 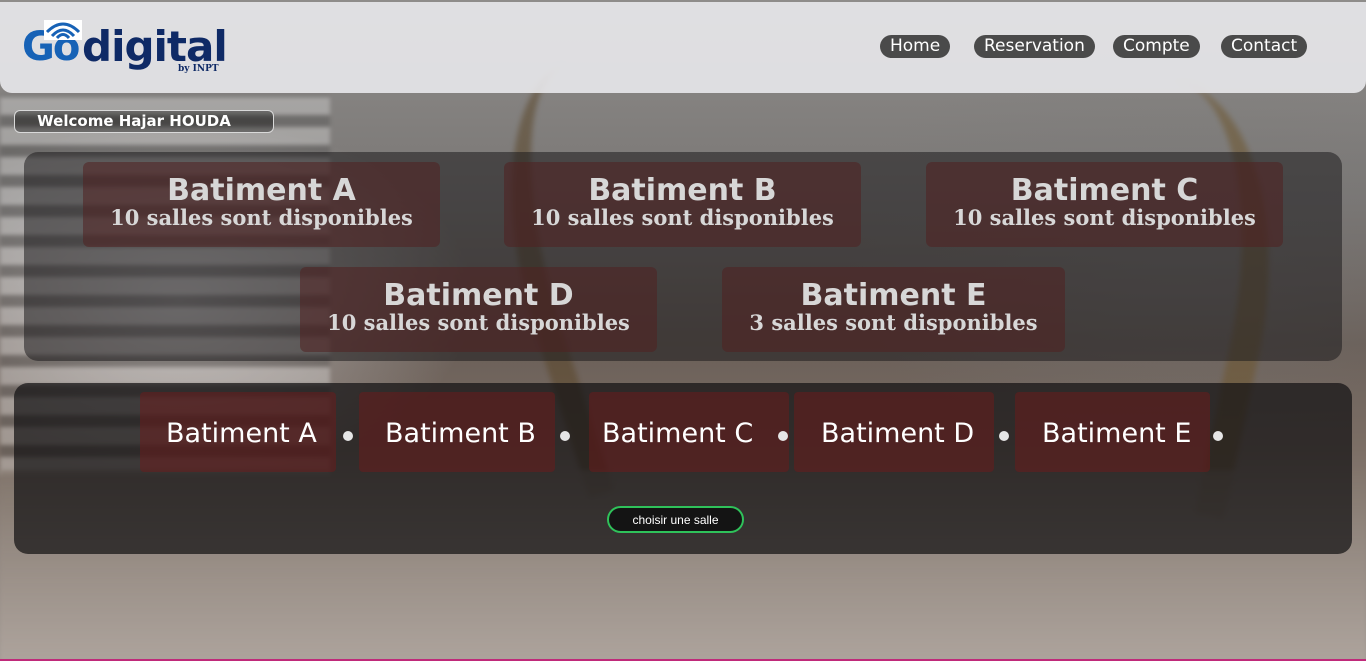 What do you see at coordinates (677, 434) in the screenshot?
I see `tab-batiment-c: Batiment C` at bounding box center [677, 434].